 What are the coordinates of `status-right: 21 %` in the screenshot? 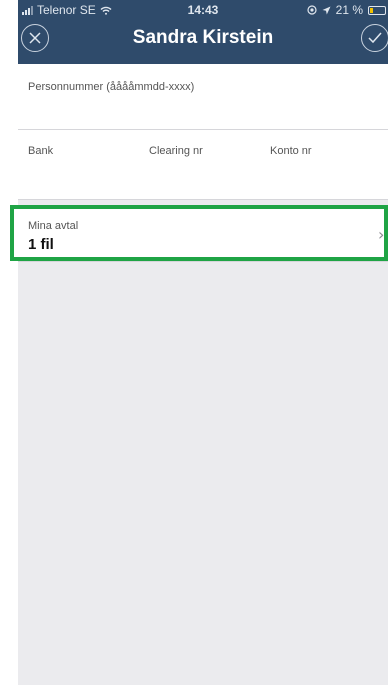 It's located at (346, 10).